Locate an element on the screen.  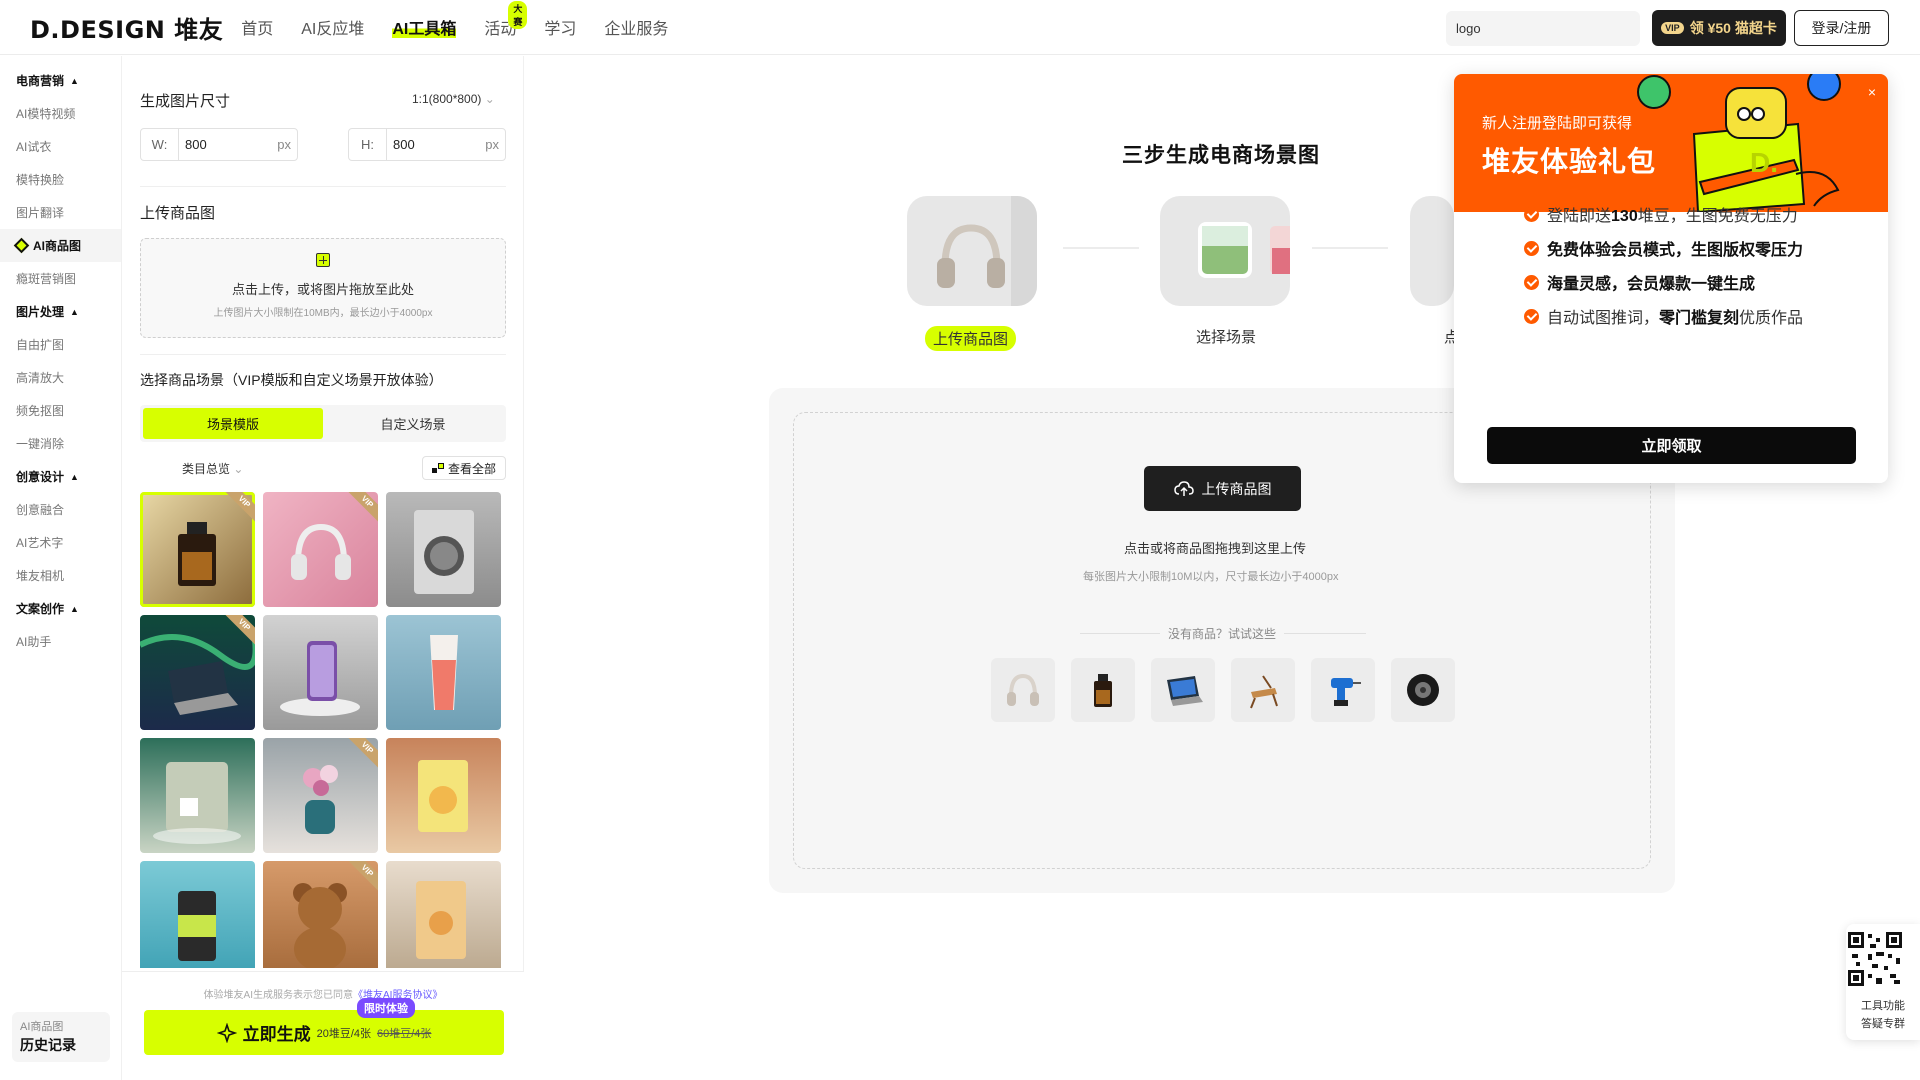
scene-tile-washer is located at coordinates (443, 549).